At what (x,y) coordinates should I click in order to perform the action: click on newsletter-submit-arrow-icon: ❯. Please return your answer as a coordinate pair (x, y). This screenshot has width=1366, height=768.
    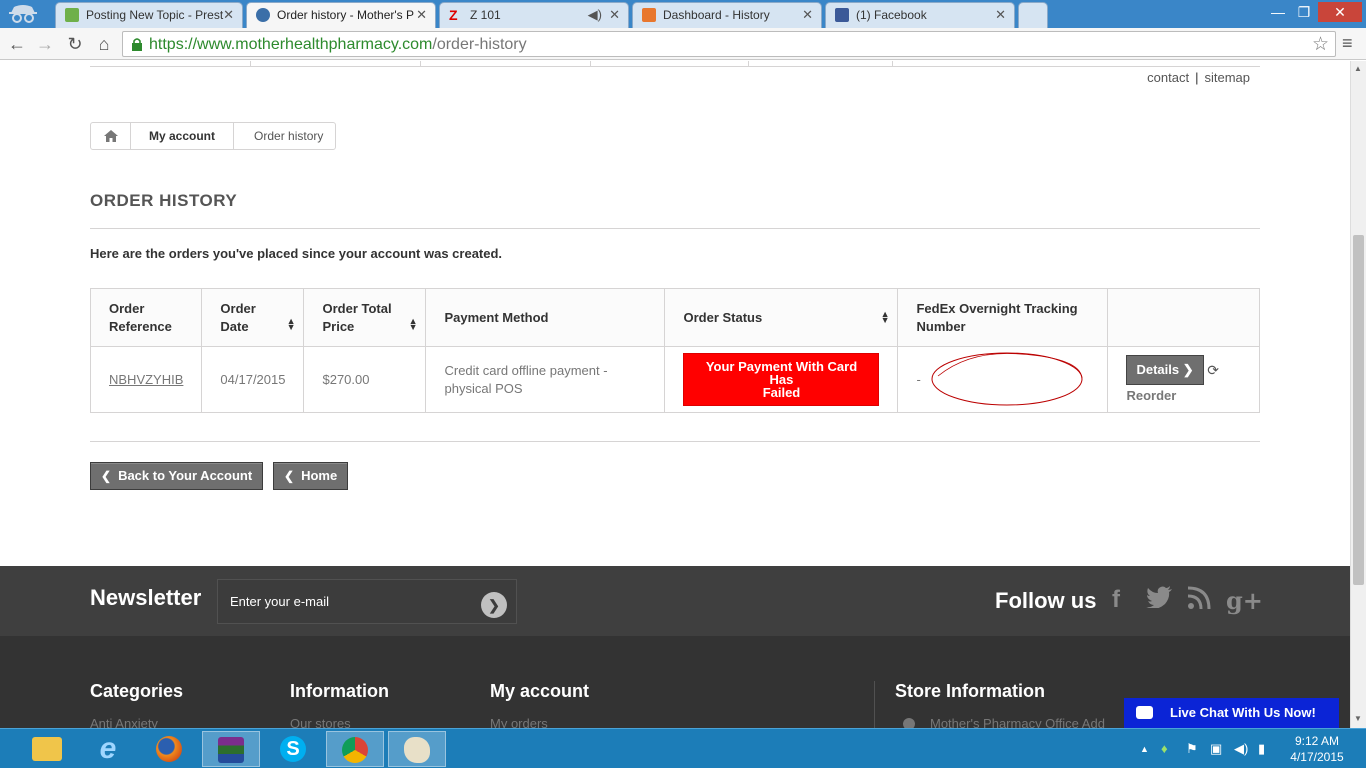
    Looking at the image, I should click on (494, 605).